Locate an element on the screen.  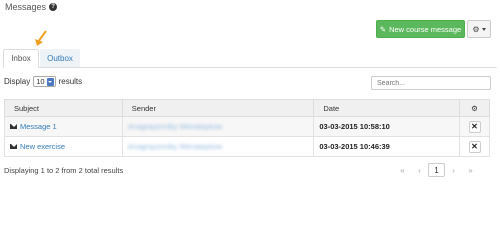
subject-link: New exercise is located at coordinates (66, 146).